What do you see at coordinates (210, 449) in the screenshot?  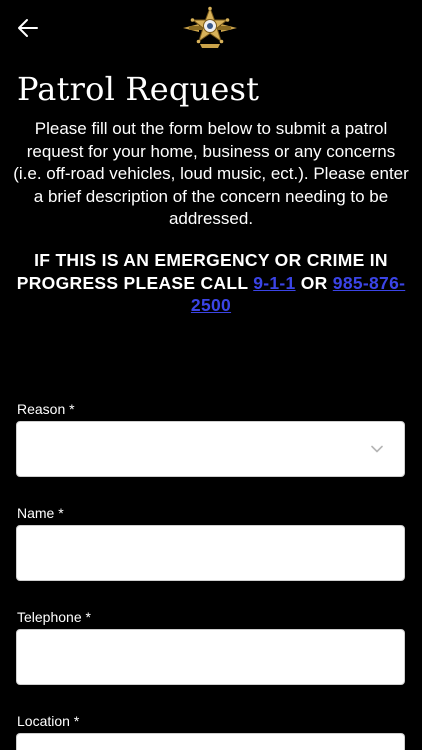 I see `reason-select` at bounding box center [210, 449].